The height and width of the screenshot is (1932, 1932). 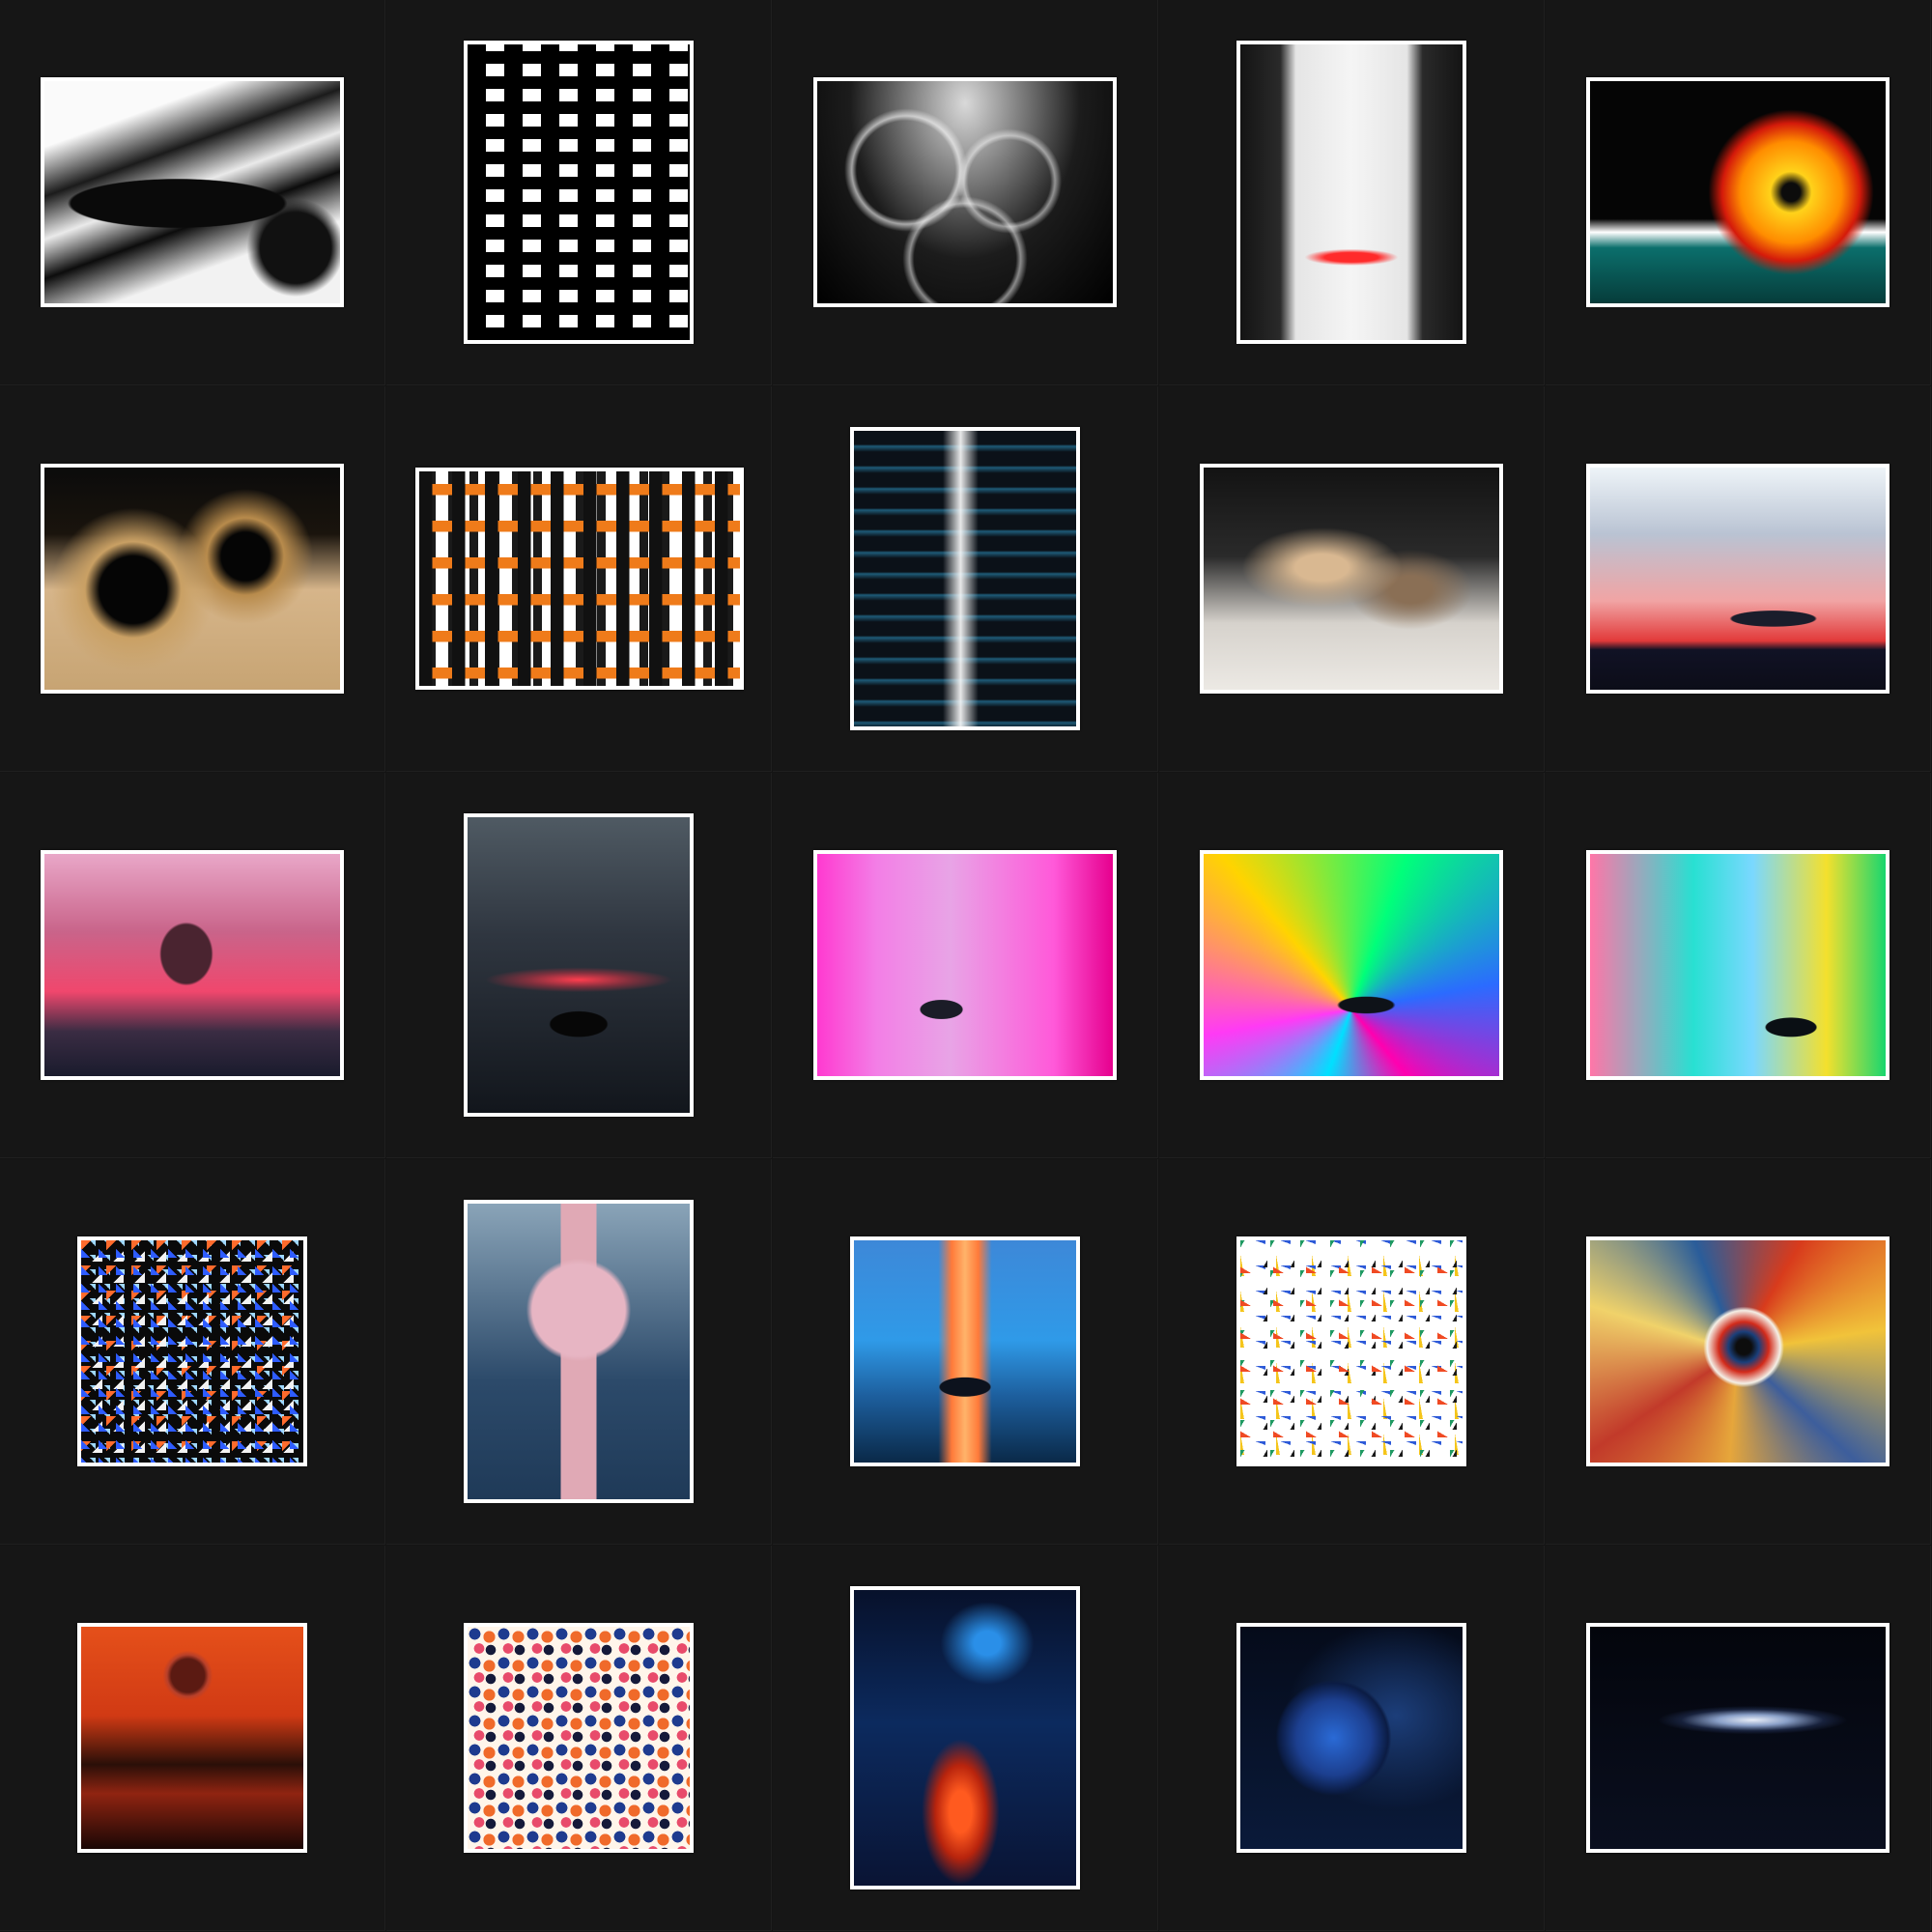 I want to click on artwork-foggy-city-car, so click(x=1737, y=579).